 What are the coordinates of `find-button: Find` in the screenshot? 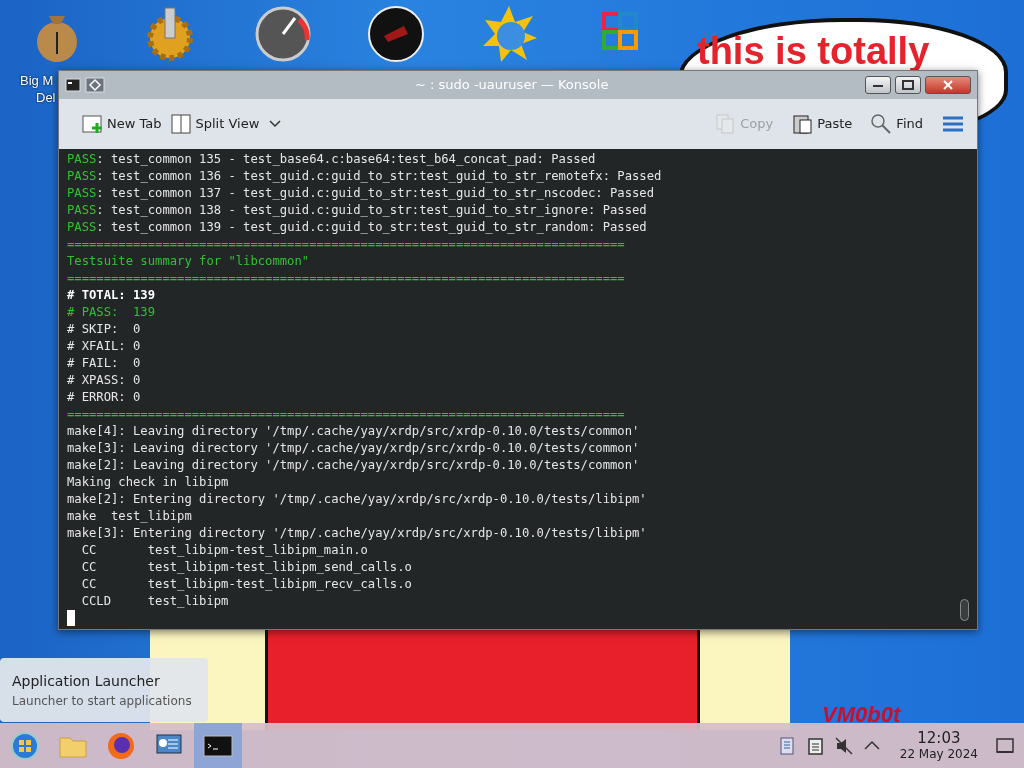 It's located at (896, 124).